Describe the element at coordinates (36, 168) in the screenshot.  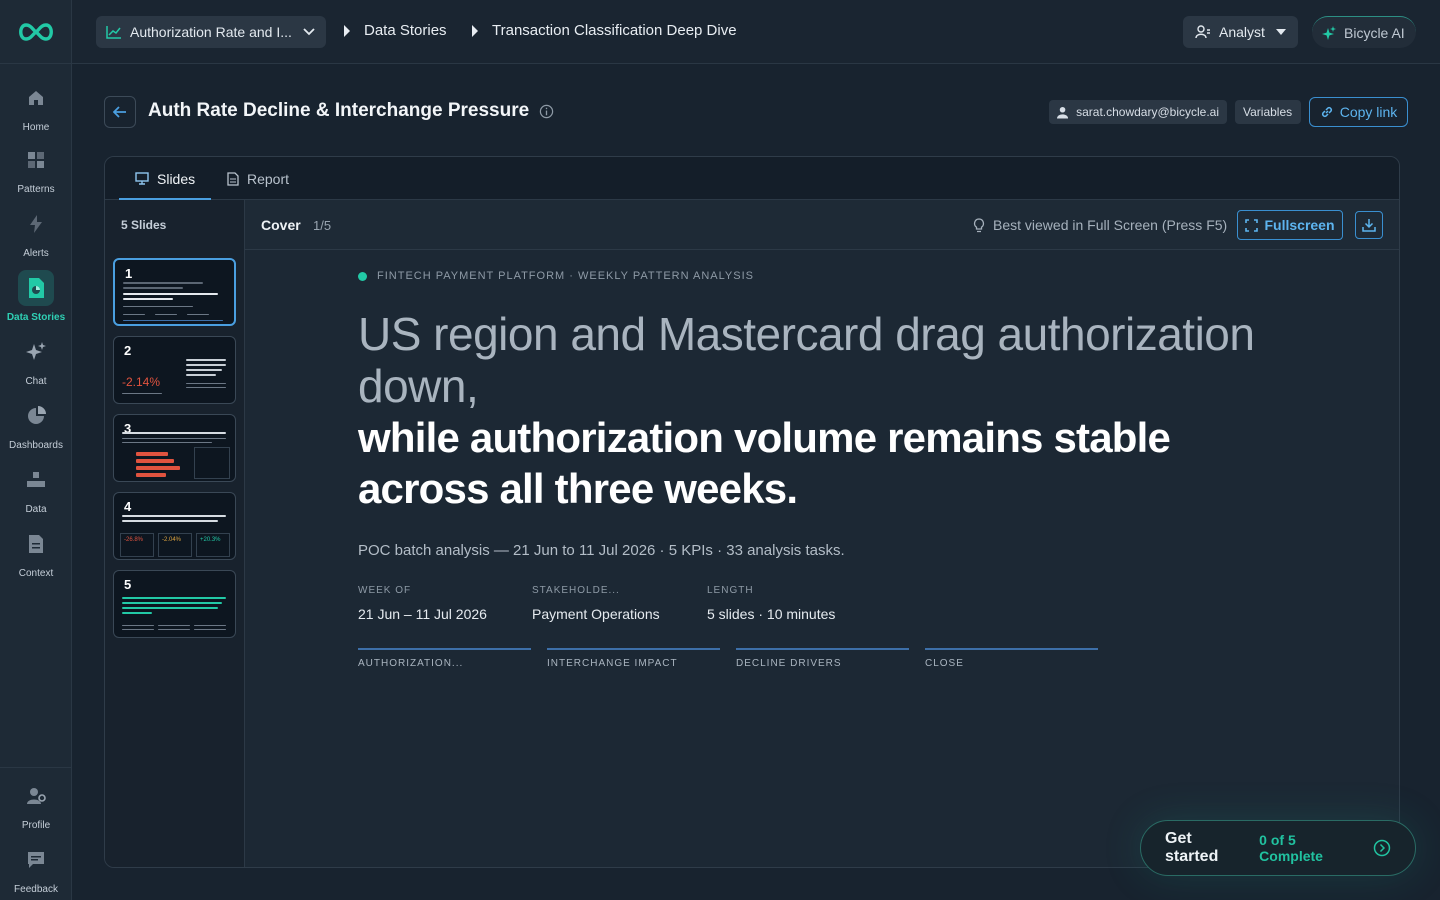
I see `nav-patterns: Patterns` at that location.